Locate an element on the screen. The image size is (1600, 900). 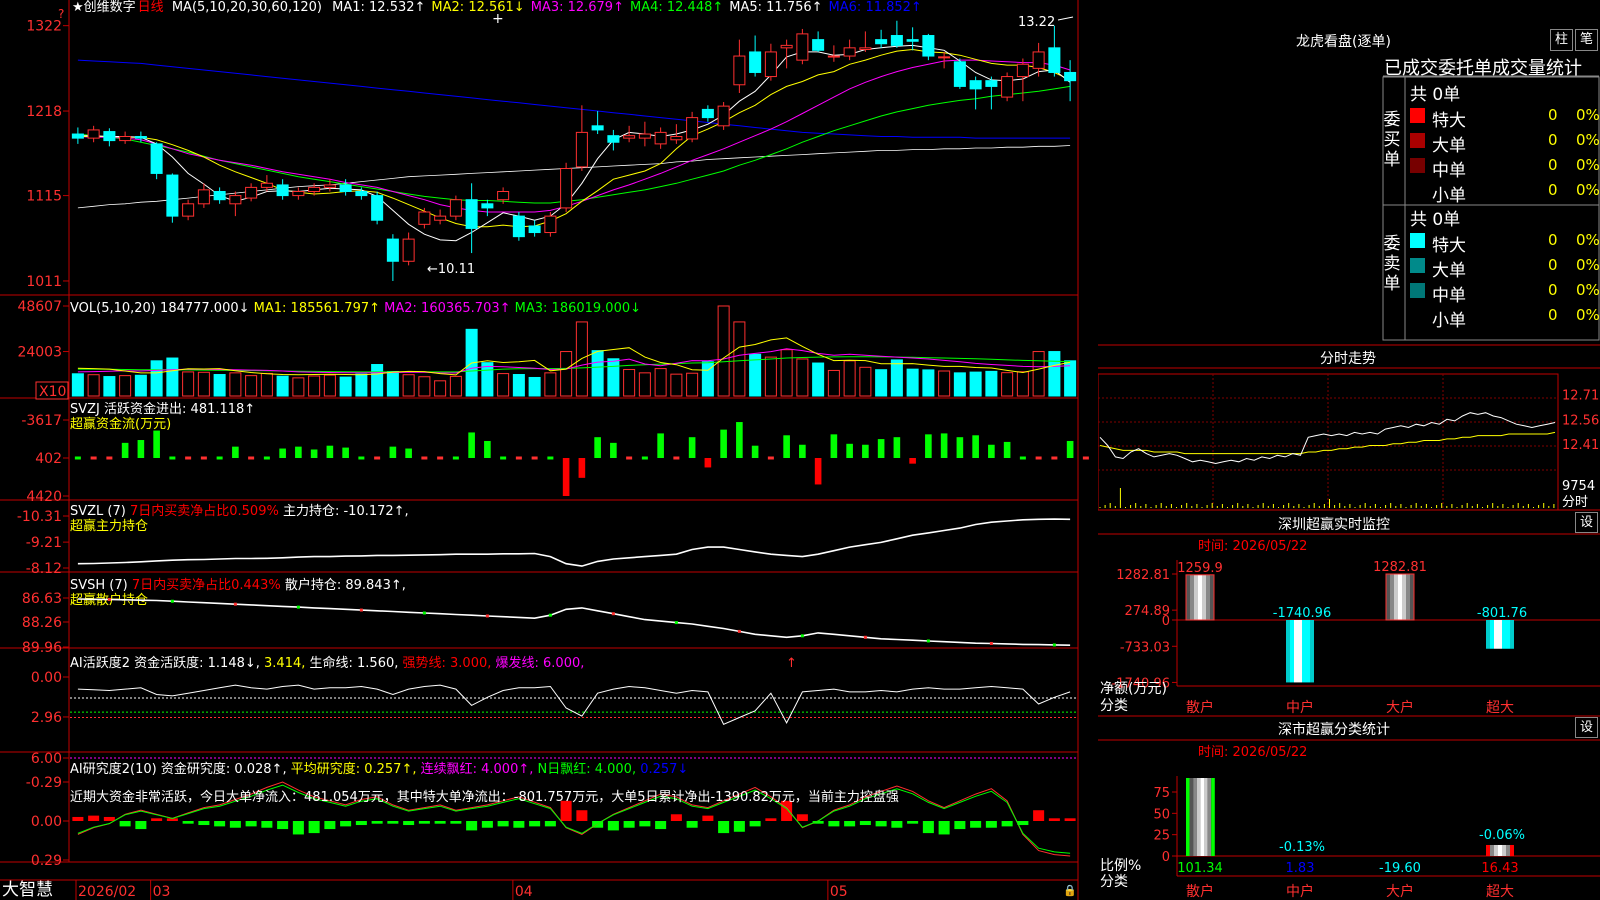
favorite-star-icon: ★ is located at coordinates (78, 7).